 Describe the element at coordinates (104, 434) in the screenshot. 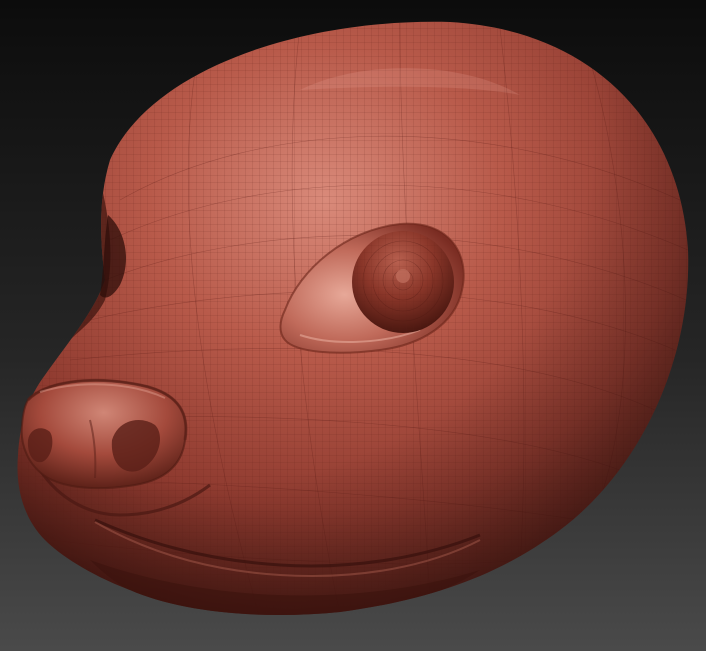

I see `nose` at that location.